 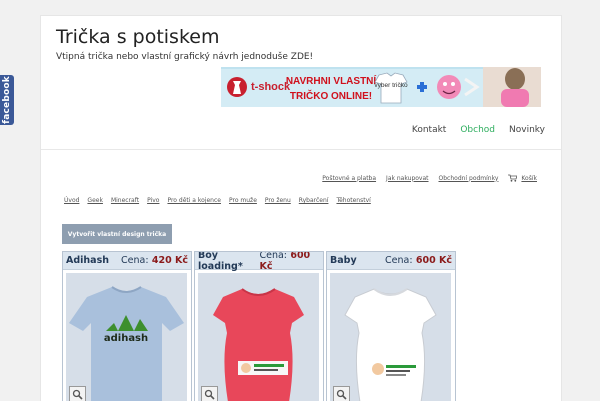 I want to click on product-card: Baby Cena: 600 Kč, so click(x=391, y=326).